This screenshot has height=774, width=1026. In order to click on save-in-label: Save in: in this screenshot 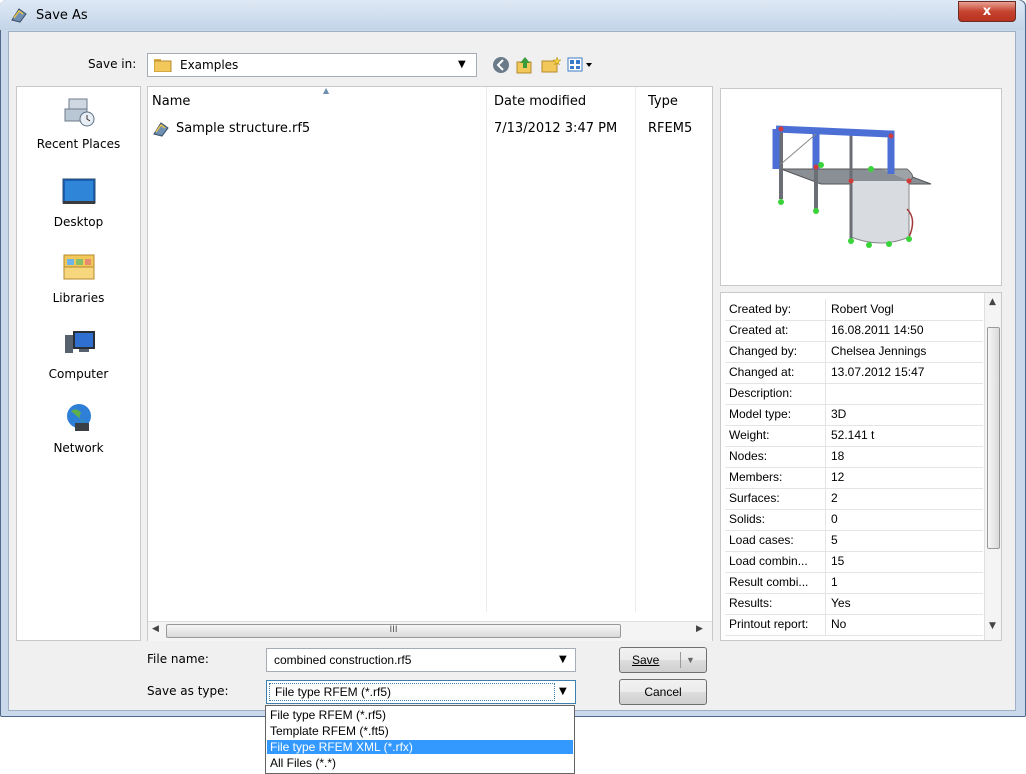, I will do `click(112, 64)`.